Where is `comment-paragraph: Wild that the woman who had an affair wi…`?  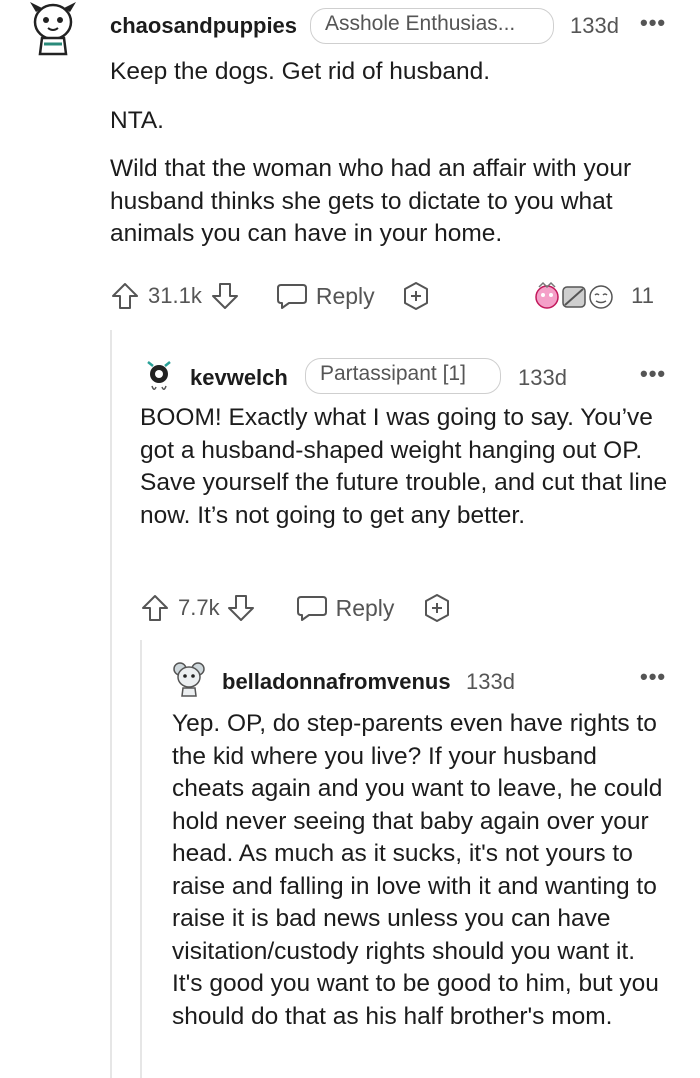
comment-paragraph: Wild that the woman who had an affair wi… is located at coordinates (371, 201).